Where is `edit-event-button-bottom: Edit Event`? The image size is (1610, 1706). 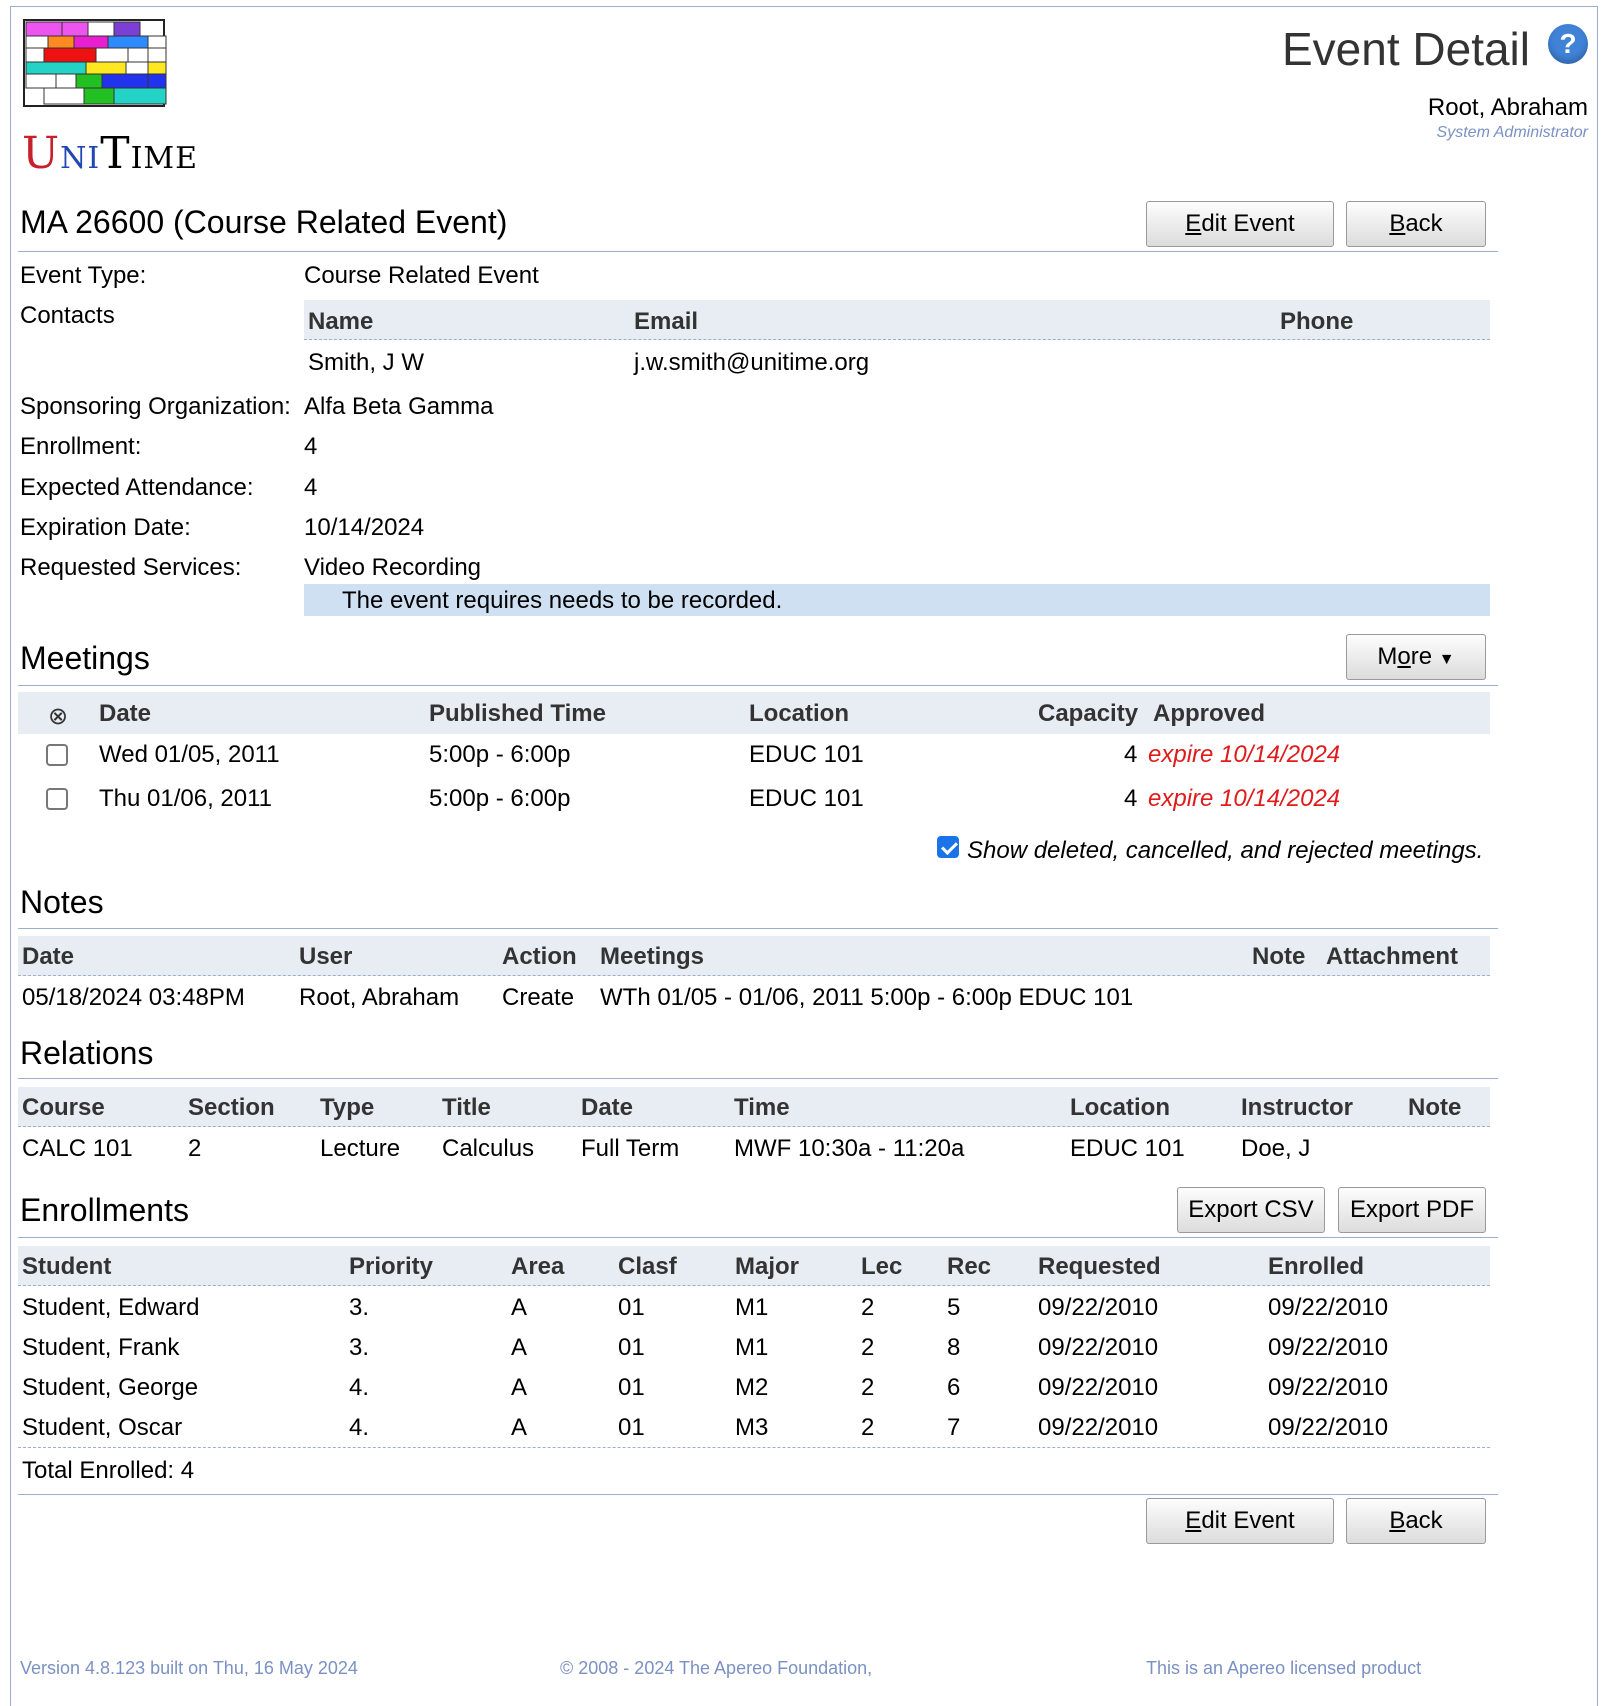
edit-event-button-bottom: Edit Event is located at coordinates (1240, 1521).